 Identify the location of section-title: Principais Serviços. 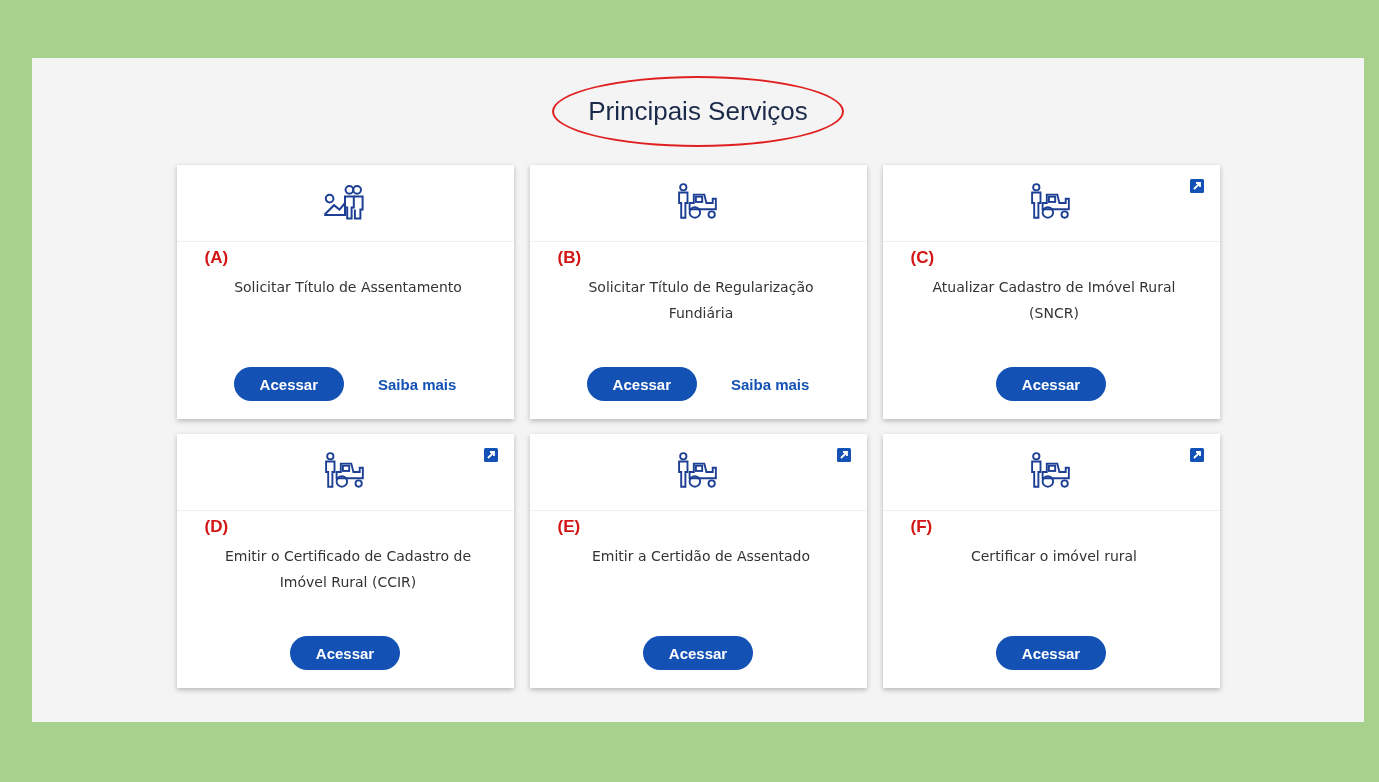
(698, 111).